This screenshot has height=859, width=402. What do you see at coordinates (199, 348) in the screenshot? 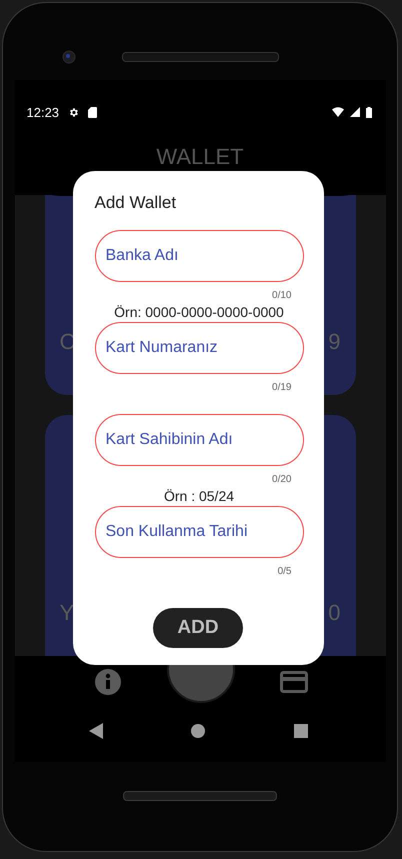
I see `input-field: Kart Numaranız` at bounding box center [199, 348].